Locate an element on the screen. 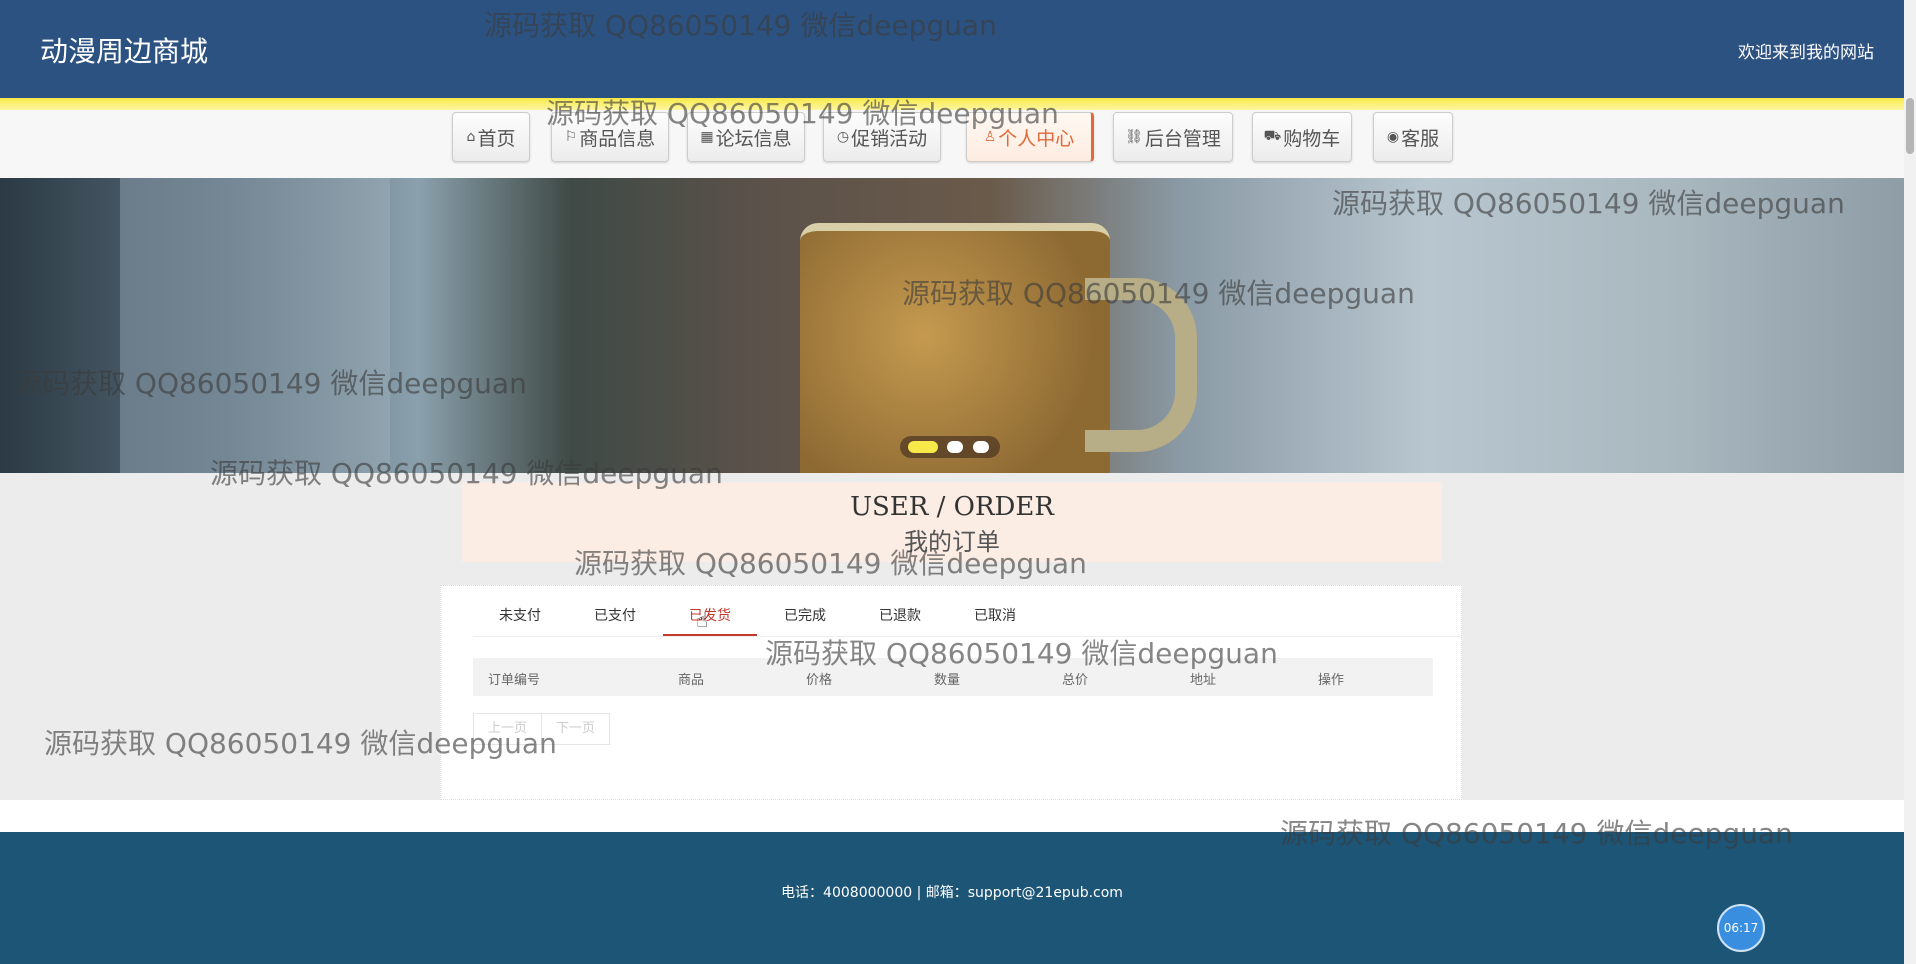 Image resolution: width=1916 pixels, height=964 pixels. banner-mug-handle is located at coordinates (1141, 365).